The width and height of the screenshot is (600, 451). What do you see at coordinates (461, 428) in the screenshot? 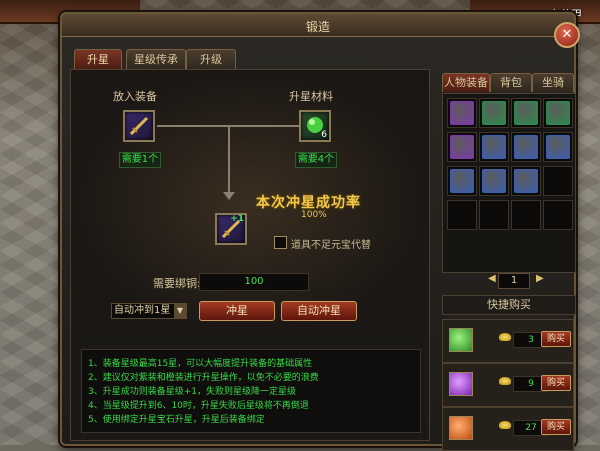
I see `orange-gem-icon` at bounding box center [461, 428].